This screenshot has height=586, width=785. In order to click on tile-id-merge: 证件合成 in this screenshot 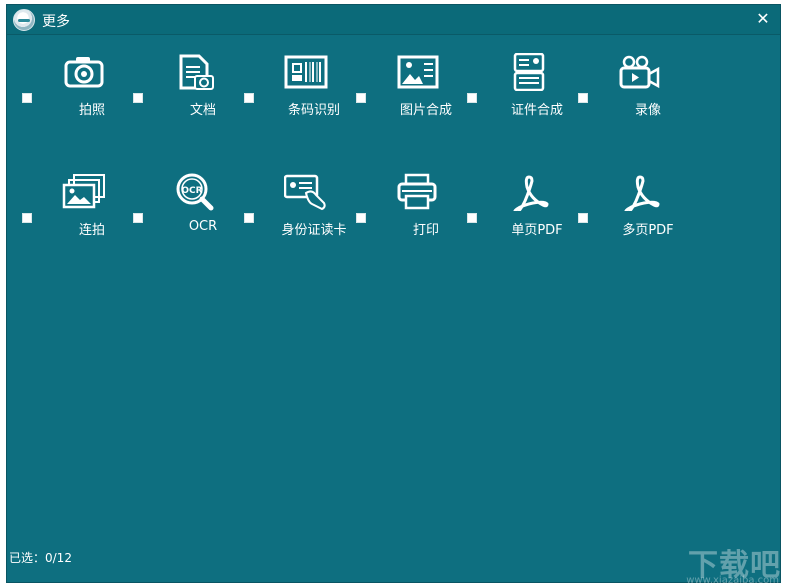, I will do `click(517, 87)`.